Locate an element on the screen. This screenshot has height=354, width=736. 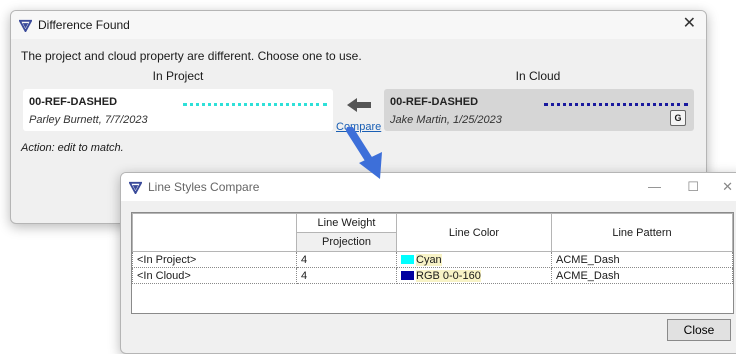
row-color-cell: Cyan is located at coordinates (474, 259).